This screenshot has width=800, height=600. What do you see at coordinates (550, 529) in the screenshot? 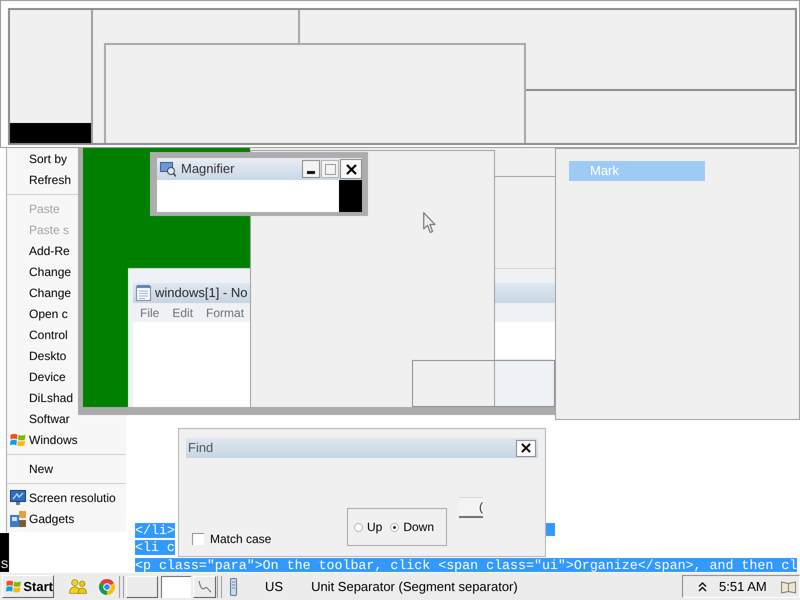
I see `selection-highlight` at bounding box center [550, 529].